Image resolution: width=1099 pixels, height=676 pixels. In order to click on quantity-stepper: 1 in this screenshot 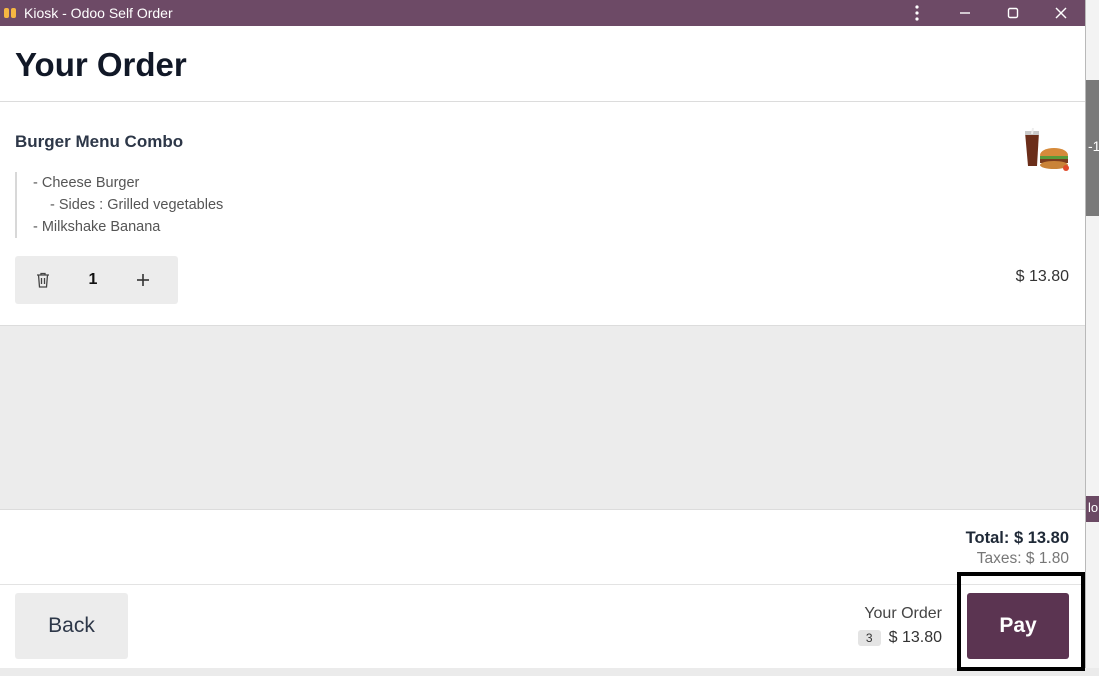, I will do `click(96, 280)`.